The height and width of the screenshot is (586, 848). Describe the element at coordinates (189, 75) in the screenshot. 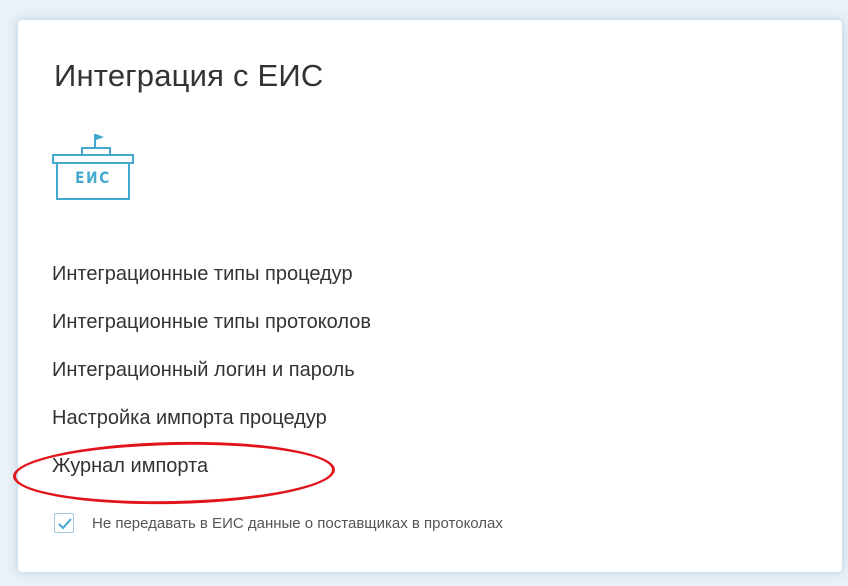

I see `card-title: Интеграция с ЕИС` at that location.